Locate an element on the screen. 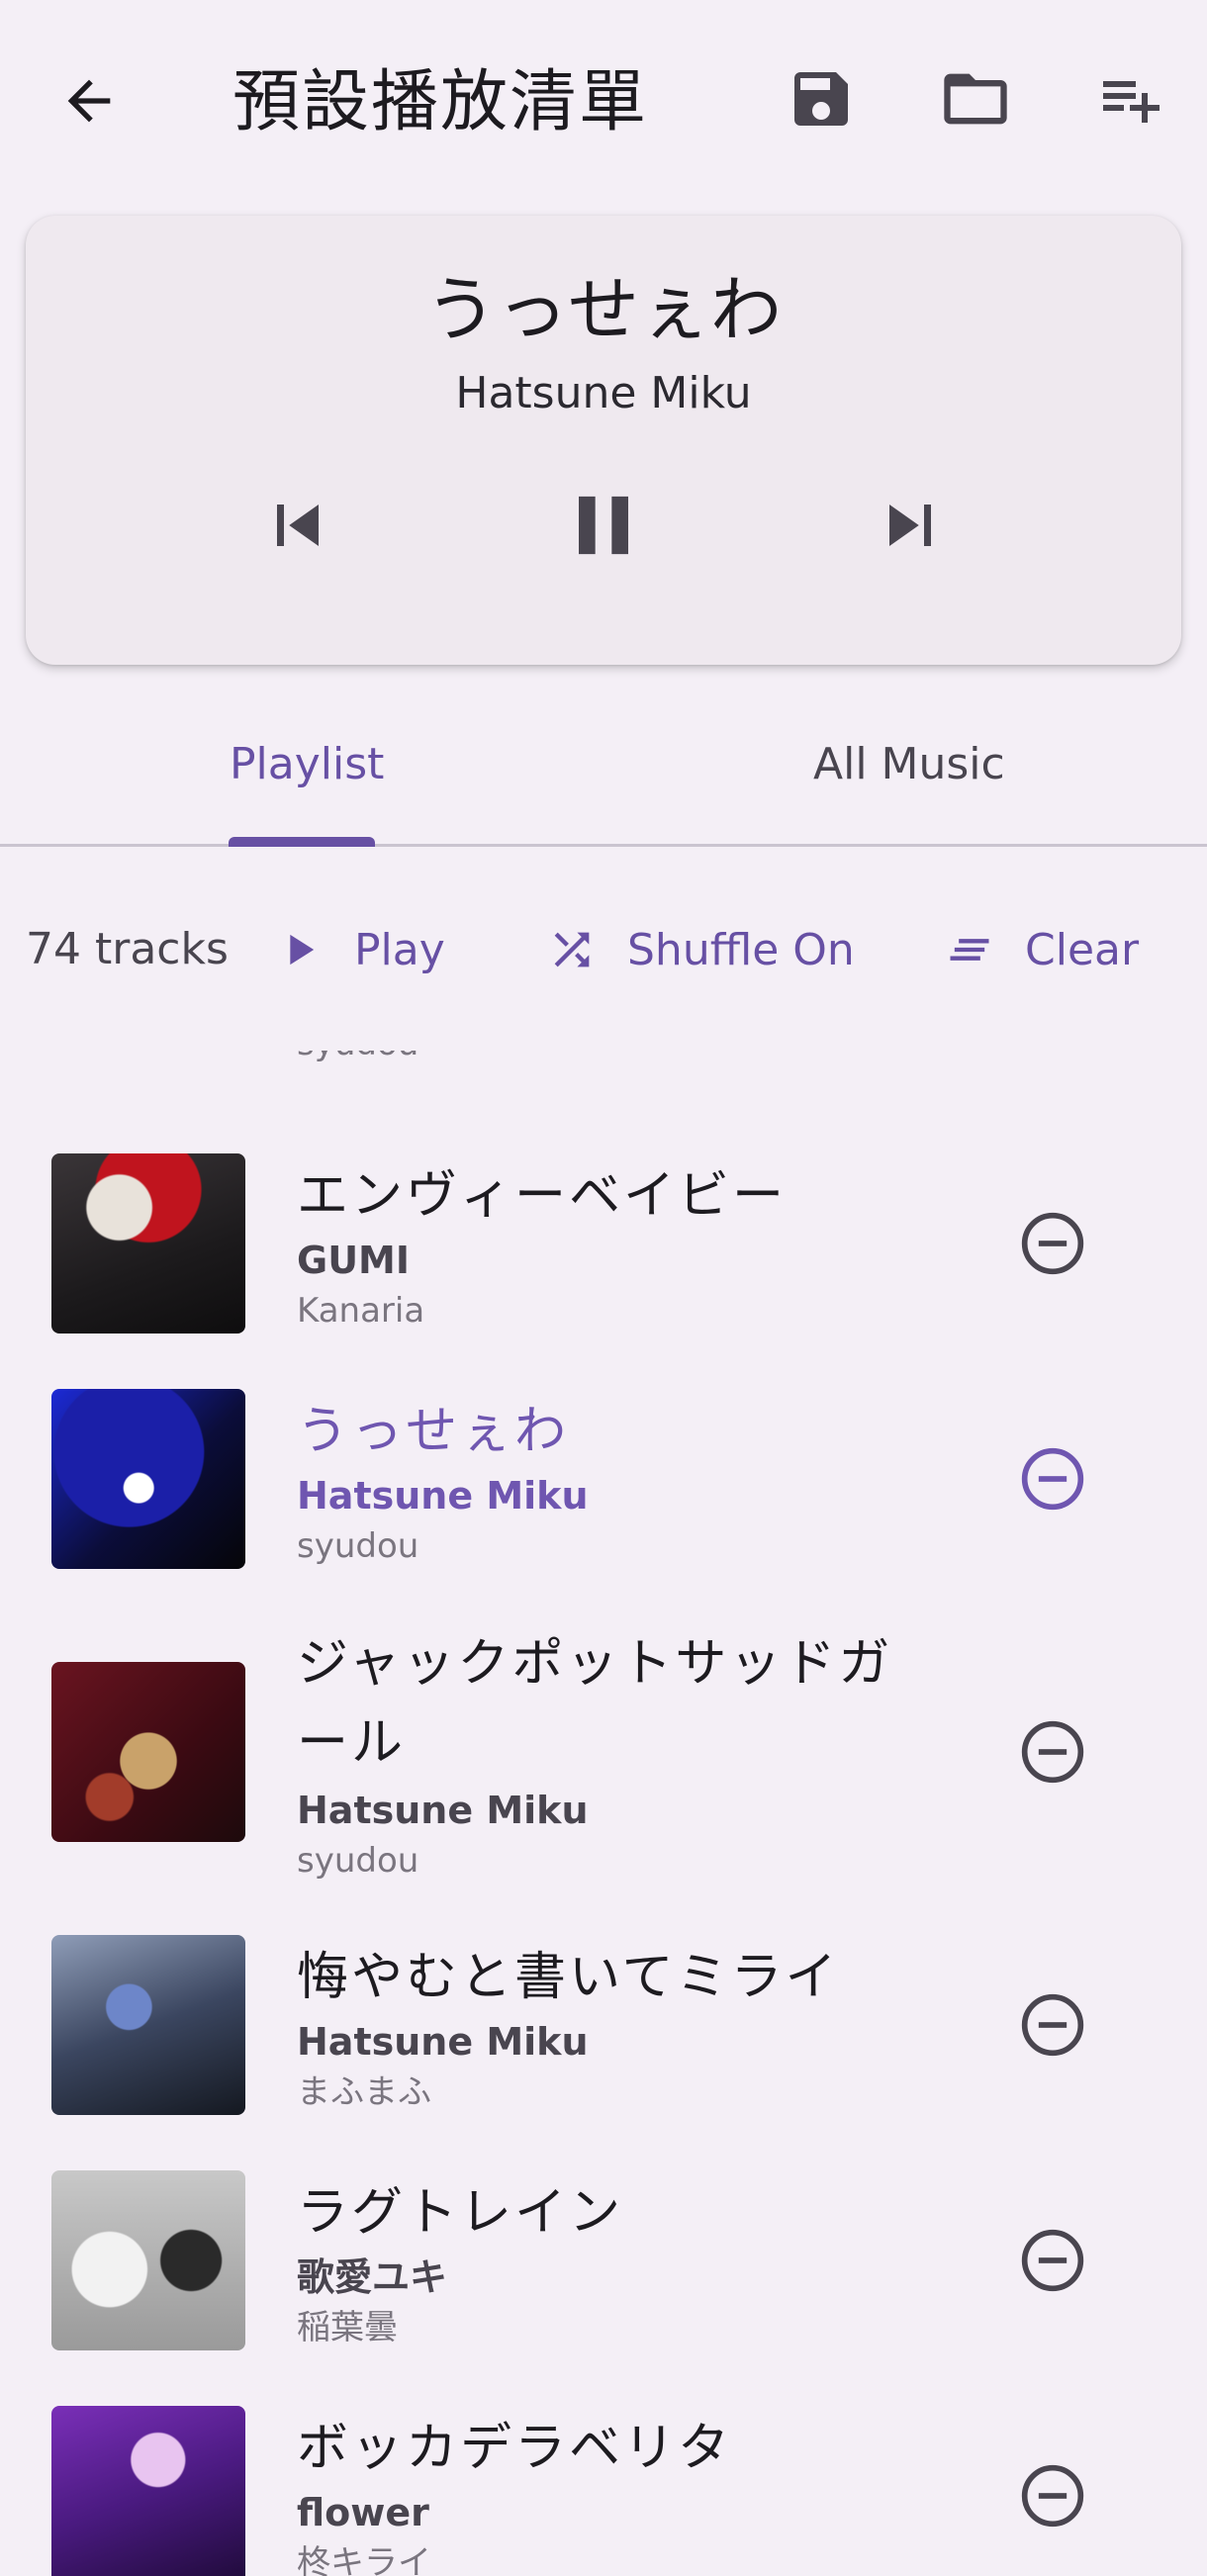 The image size is (1207, 2576). shuffle-button: Shuffle On is located at coordinates (698, 950).